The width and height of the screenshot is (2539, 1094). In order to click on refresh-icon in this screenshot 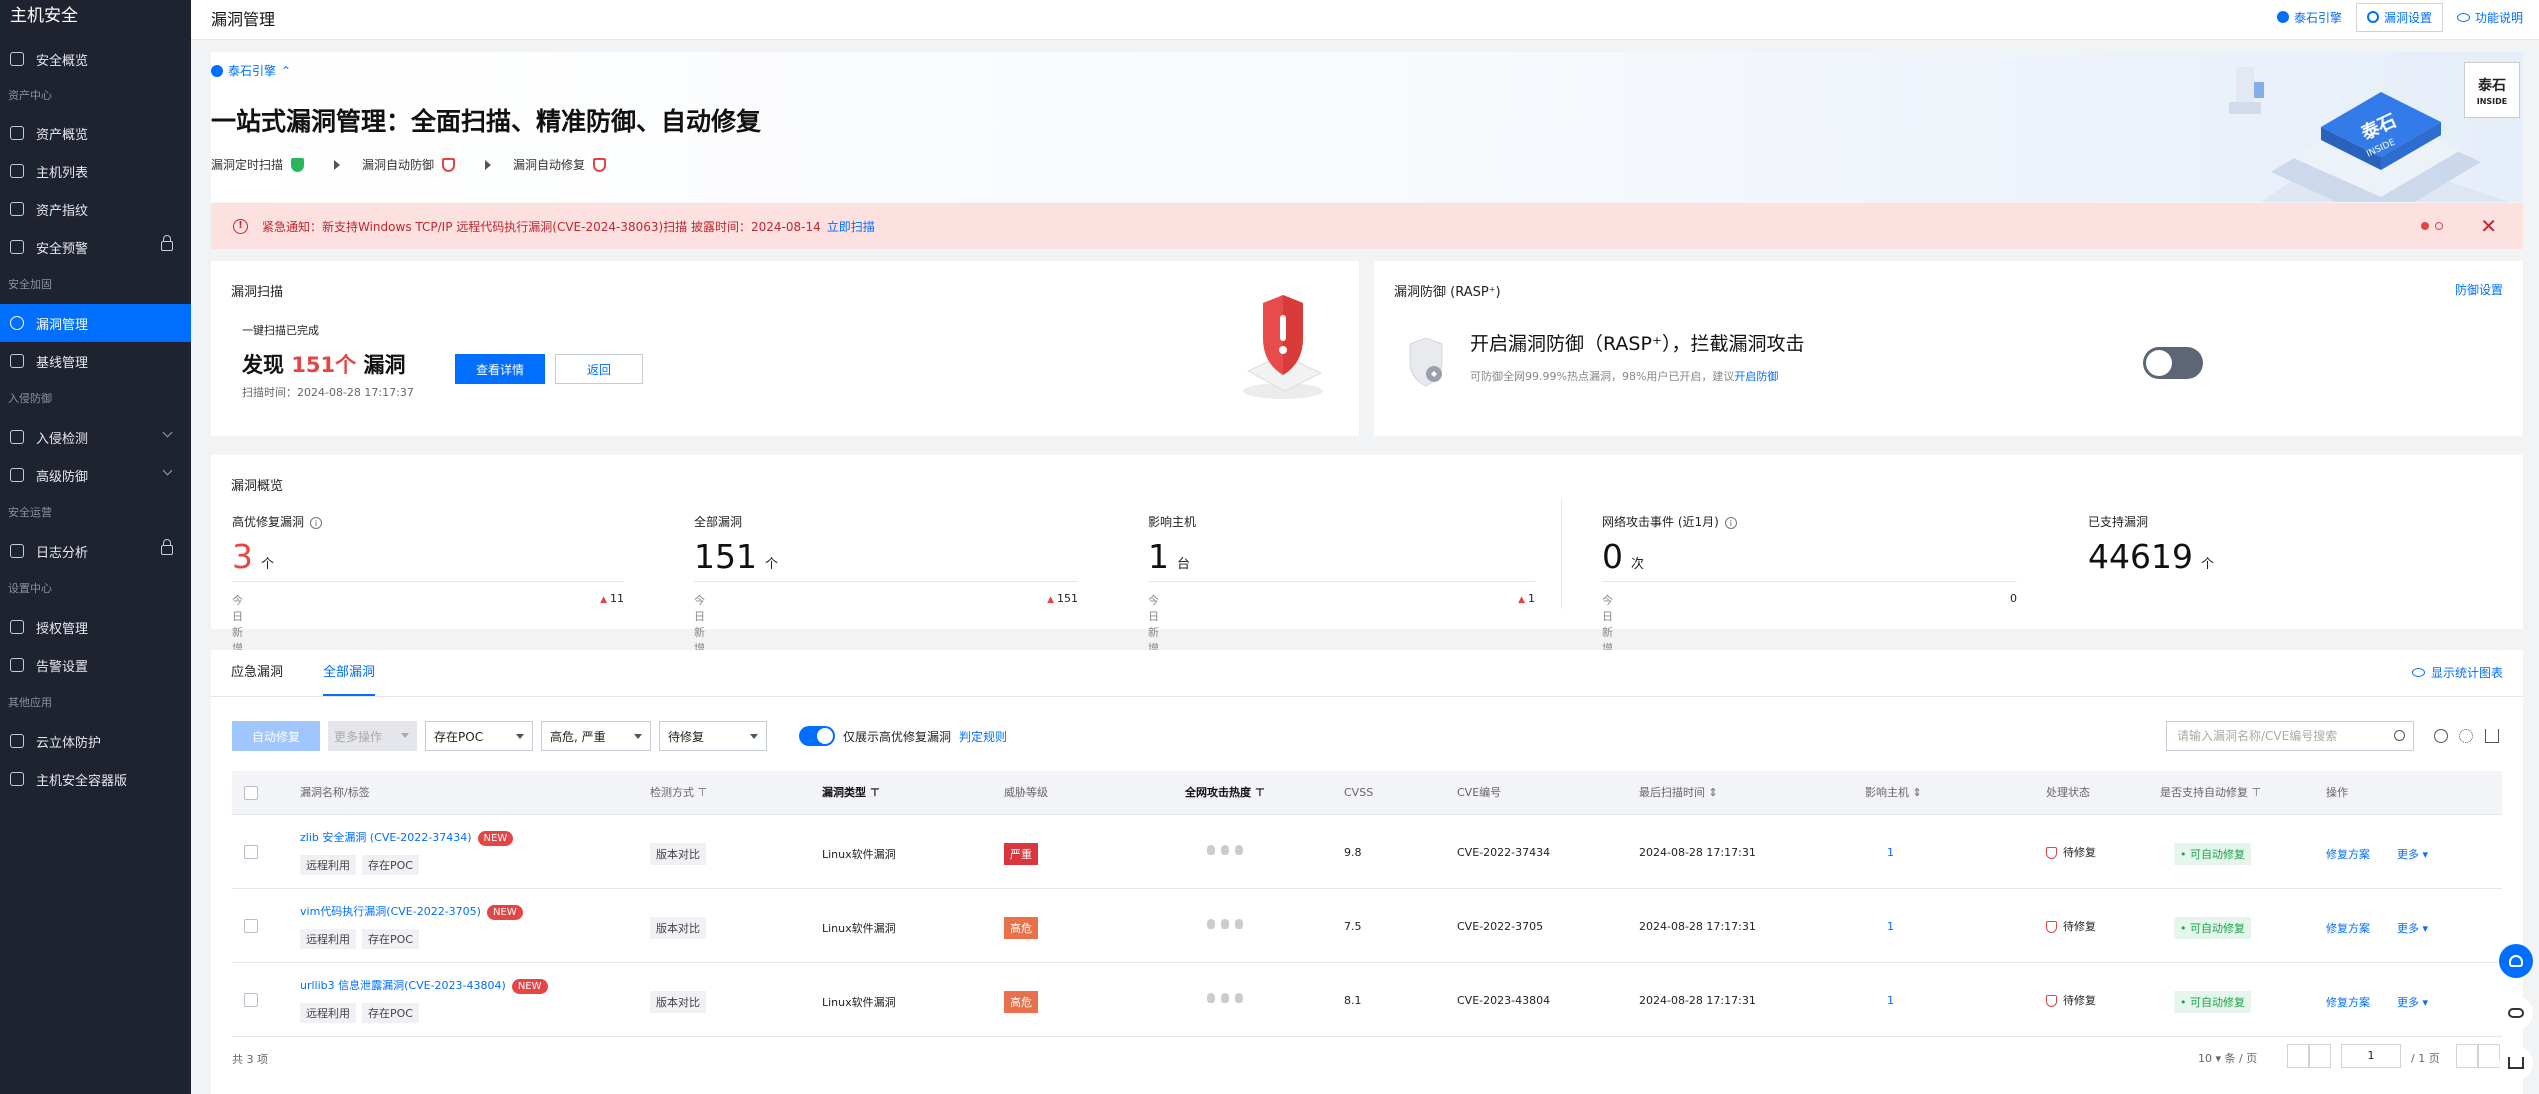, I will do `click(2441, 736)`.